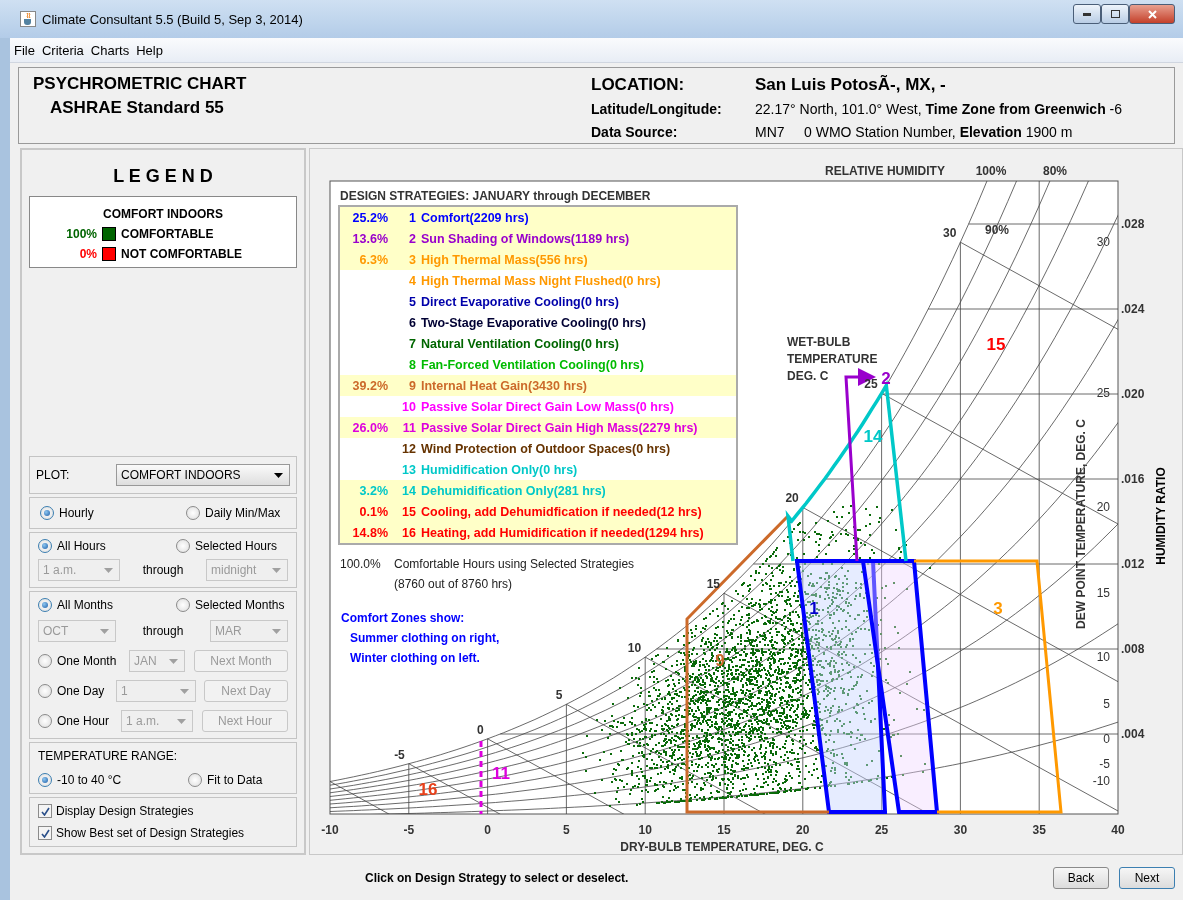  Describe the element at coordinates (1133, 649) in the screenshot. I see `axis-tick-label: .008` at that location.